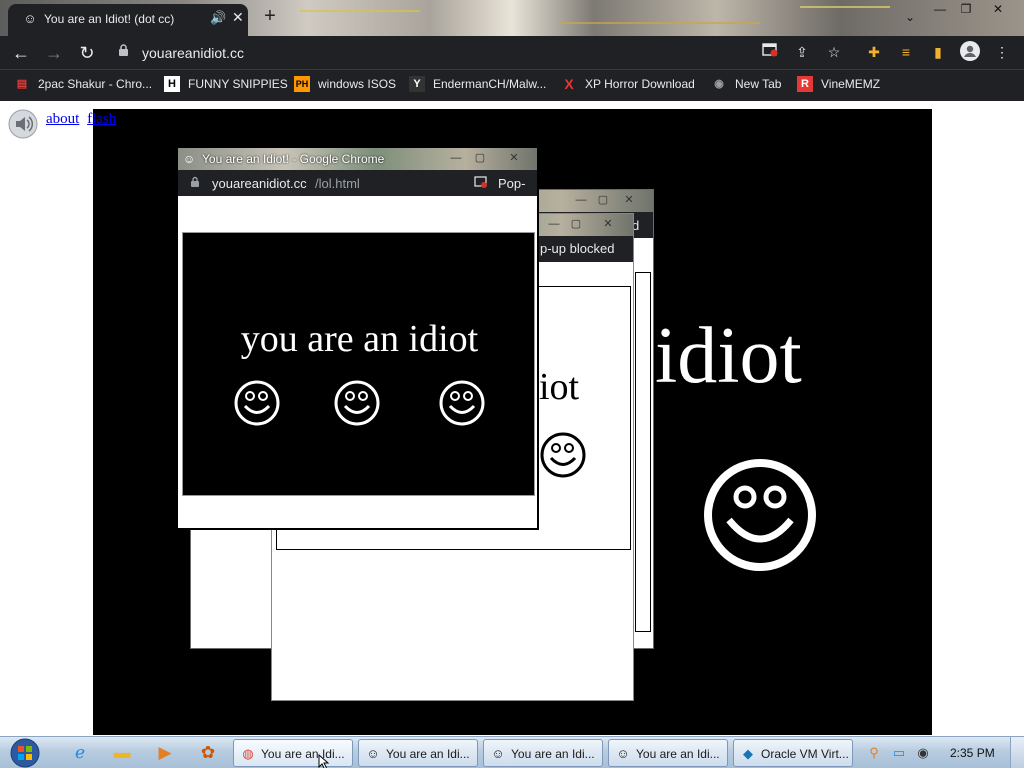 The image size is (1024, 768). I want to click on popup-url-host: youareanidiot.cc, so click(259, 183).